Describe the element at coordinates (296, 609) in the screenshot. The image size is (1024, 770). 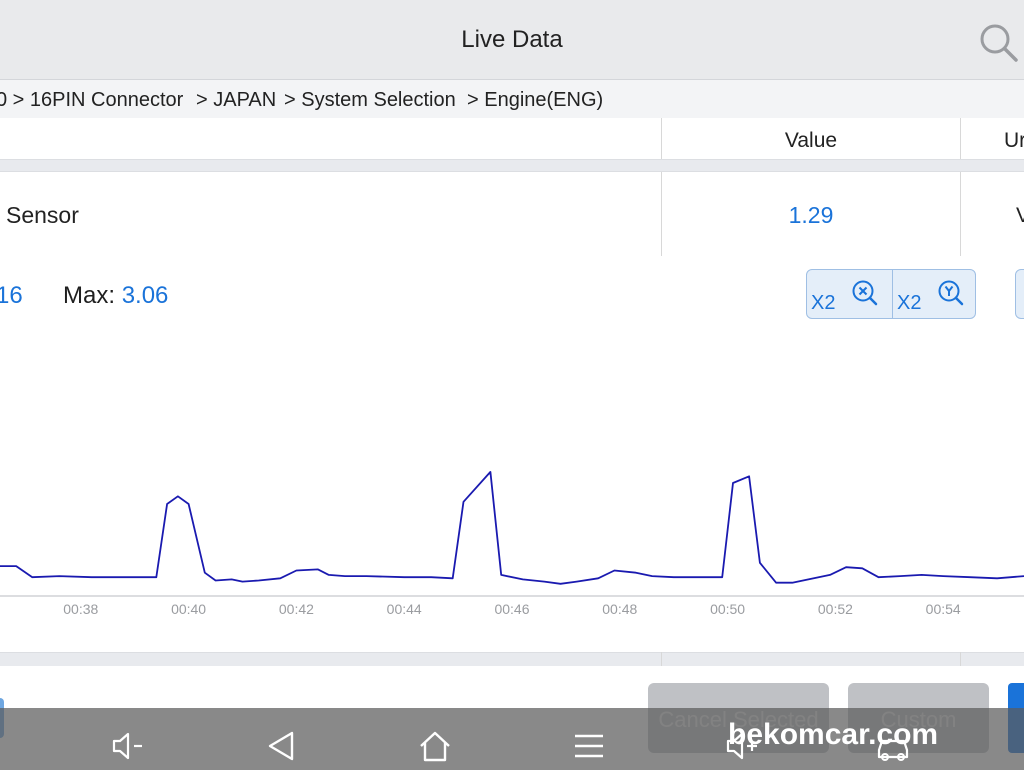
I see `x-tick-label: 00:42` at that location.